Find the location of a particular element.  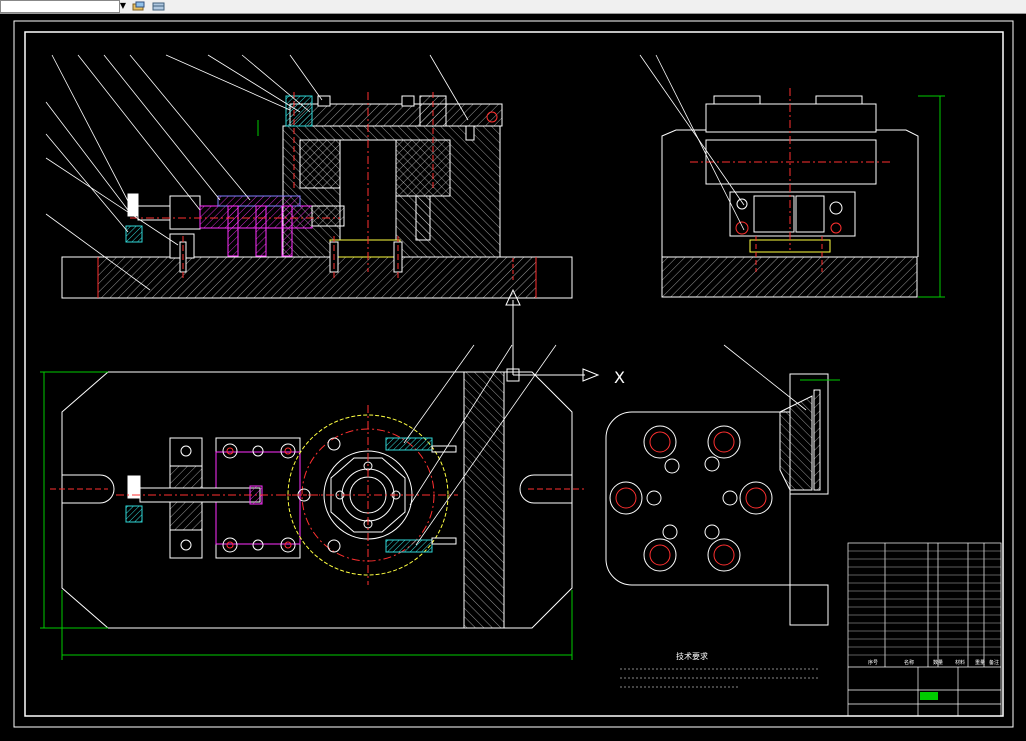

clamp-slide is located at coordinates (185, 212).